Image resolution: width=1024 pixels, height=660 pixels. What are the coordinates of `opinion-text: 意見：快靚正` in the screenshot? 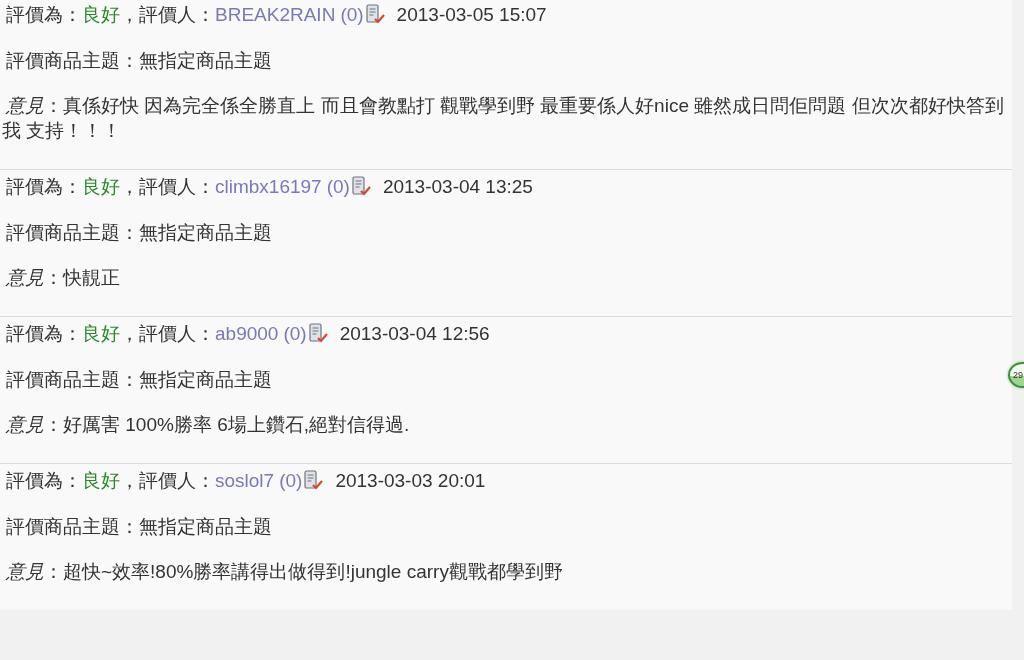 It's located at (62, 278).